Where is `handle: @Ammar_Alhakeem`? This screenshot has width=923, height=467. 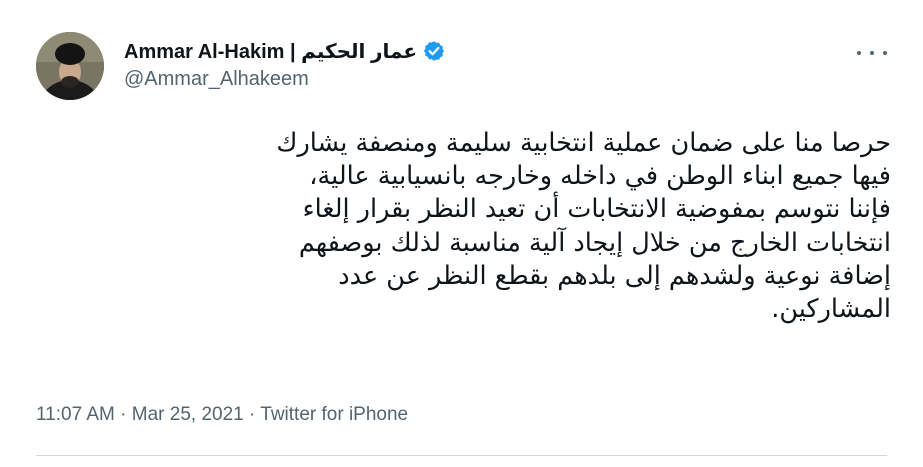
handle: @Ammar_Alhakeem is located at coordinates (284, 79).